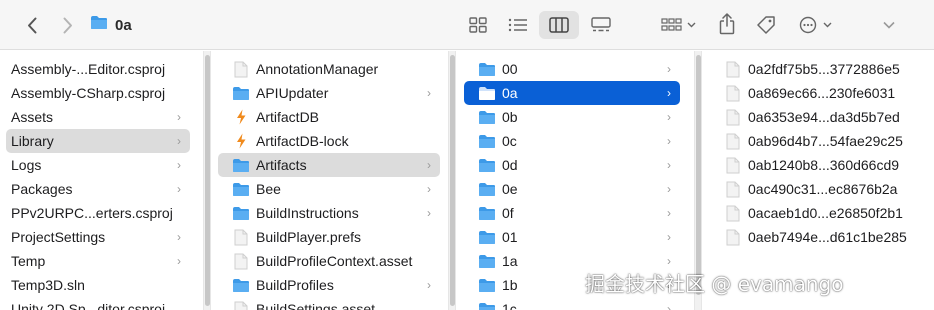  Describe the element at coordinates (827, 237) in the screenshot. I see `list-item-label: 0aeb7494e...d61c1be285` at that location.